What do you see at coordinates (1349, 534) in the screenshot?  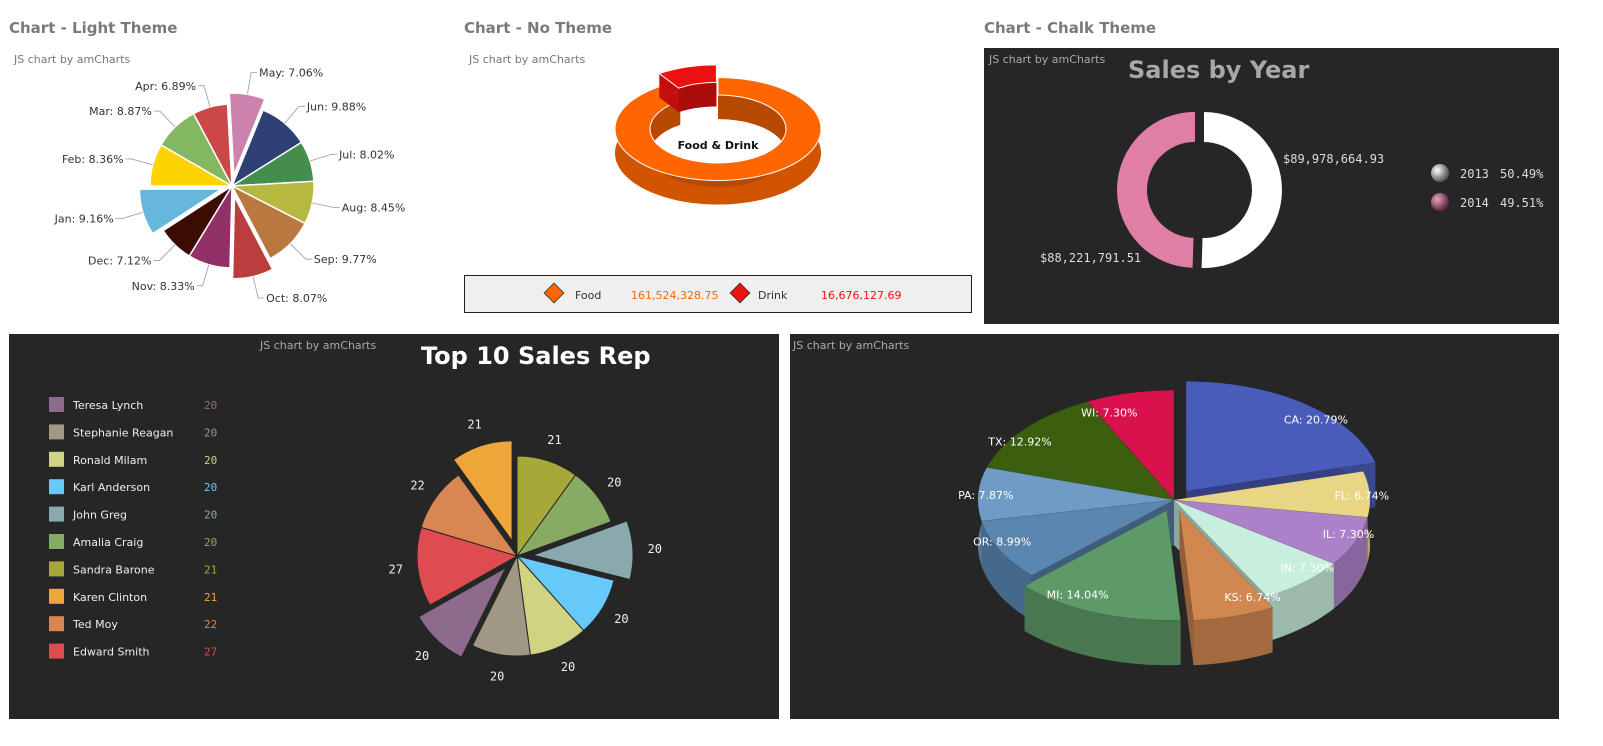 I see `slice-label: IL: 7.30%` at bounding box center [1349, 534].